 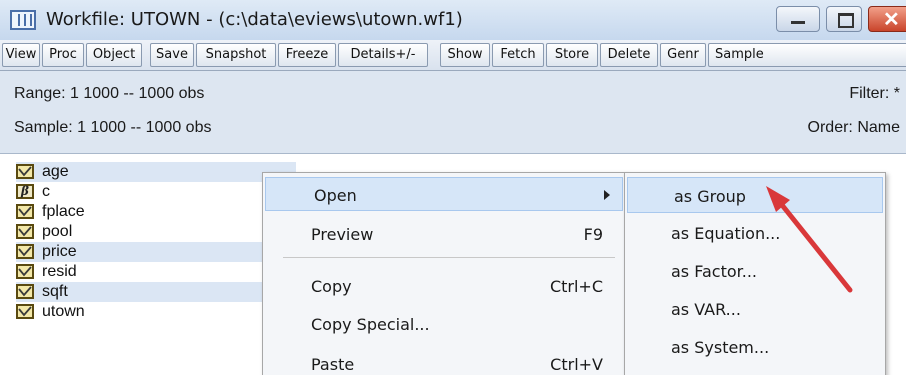 I want to click on order-info: Order: Name, so click(x=853, y=127).